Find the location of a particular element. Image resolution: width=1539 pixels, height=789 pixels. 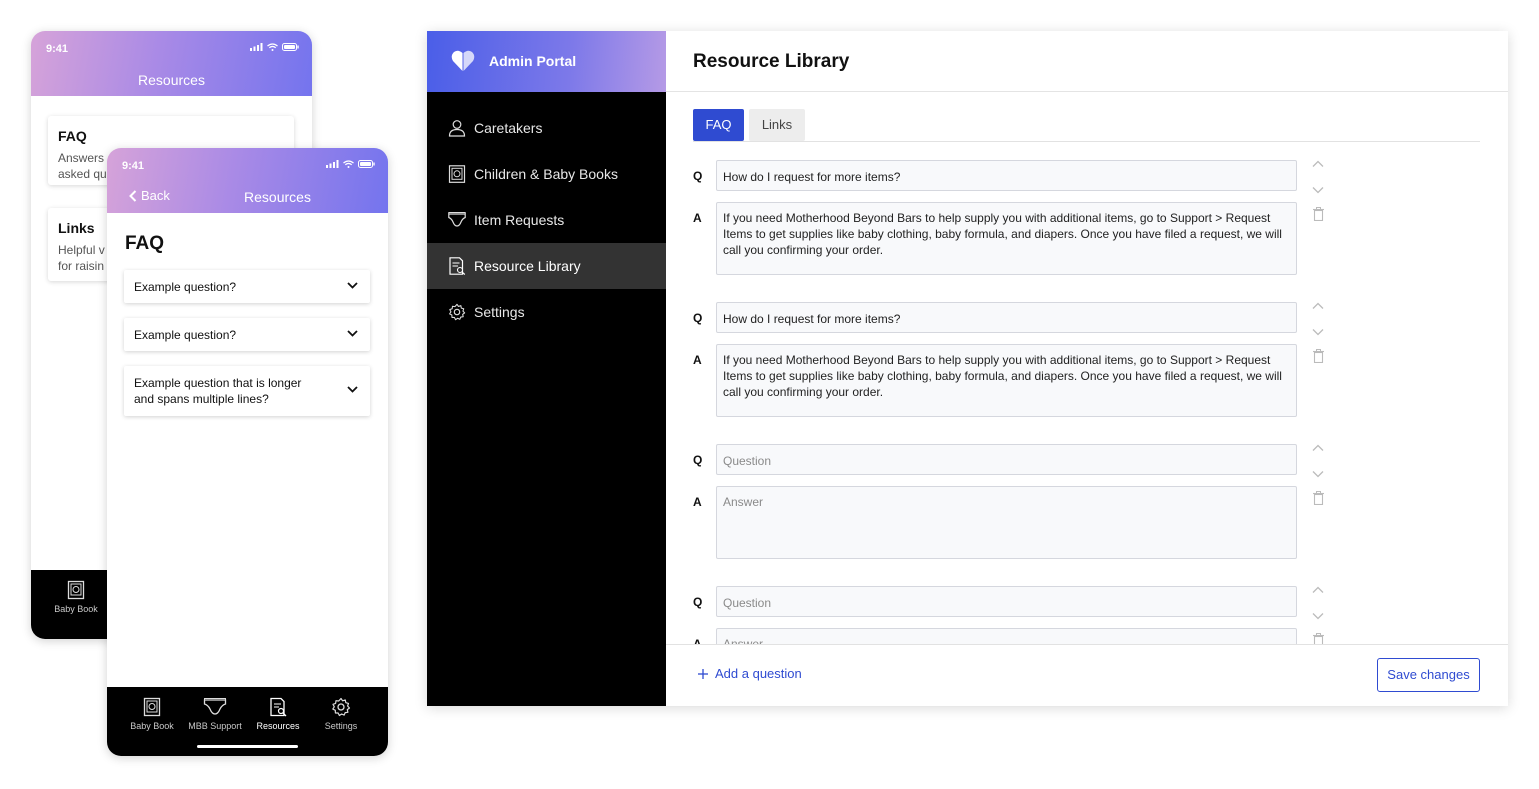

divider is located at coordinates (1087, 91).